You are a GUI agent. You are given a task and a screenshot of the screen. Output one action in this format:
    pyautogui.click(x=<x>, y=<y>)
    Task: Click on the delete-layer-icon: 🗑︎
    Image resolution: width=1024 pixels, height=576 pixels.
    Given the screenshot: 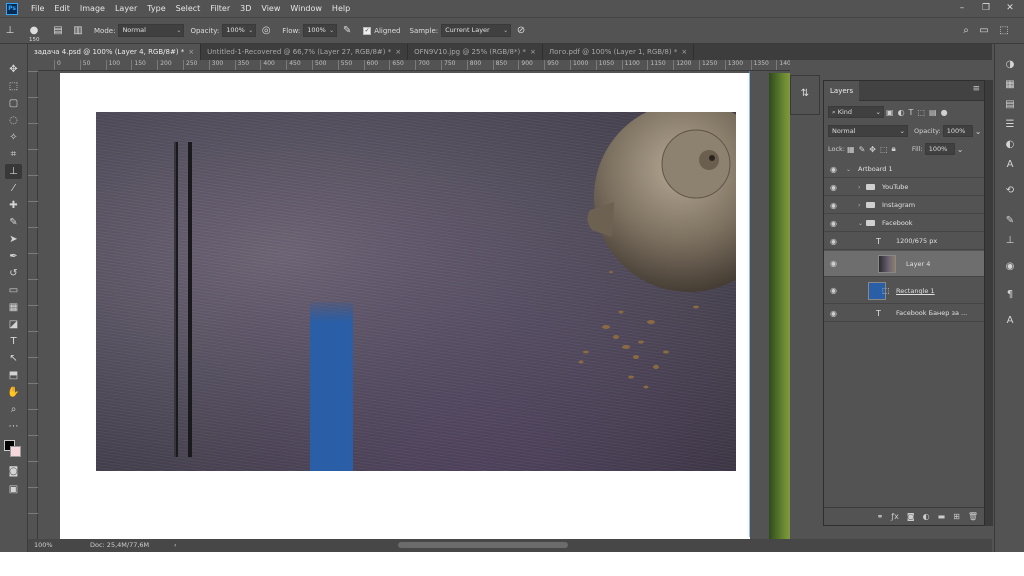 What is the action you would take?
    pyautogui.click(x=973, y=516)
    